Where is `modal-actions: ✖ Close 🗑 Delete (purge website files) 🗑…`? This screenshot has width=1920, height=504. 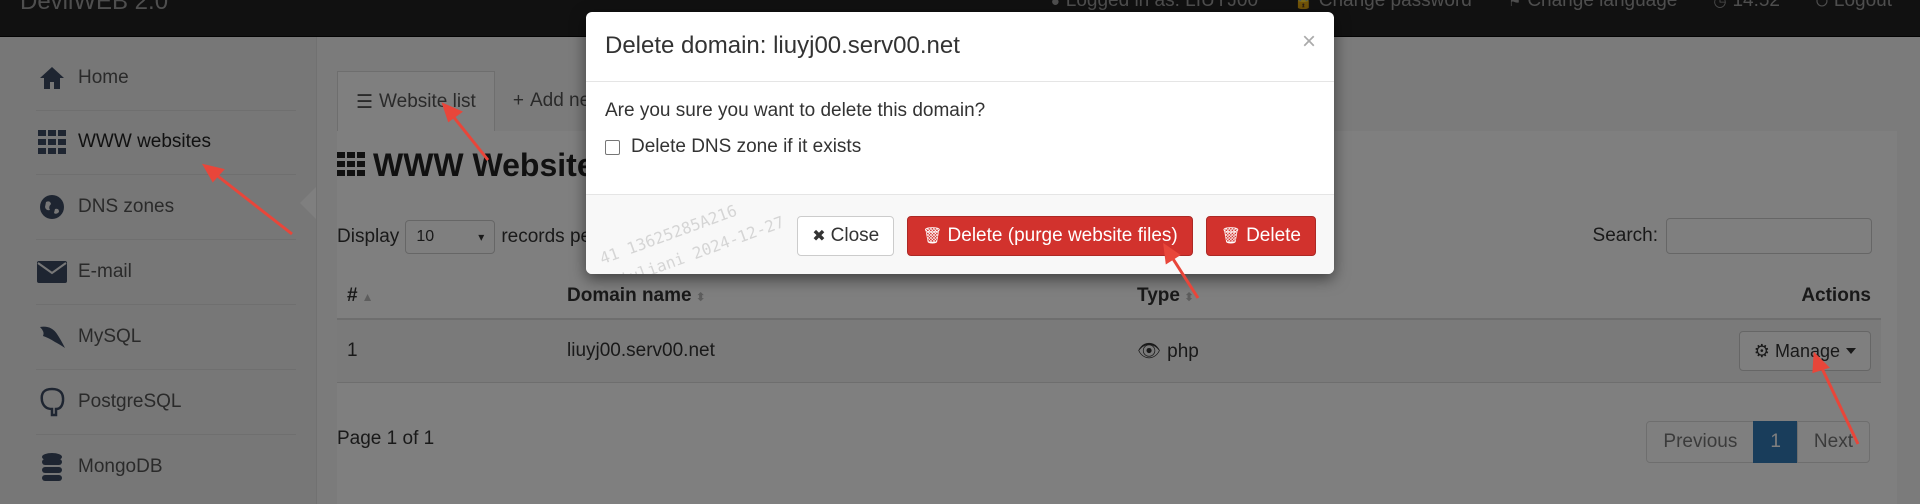 modal-actions: ✖ Close 🗑 Delete (purge website files) 🗑… is located at coordinates (1056, 236).